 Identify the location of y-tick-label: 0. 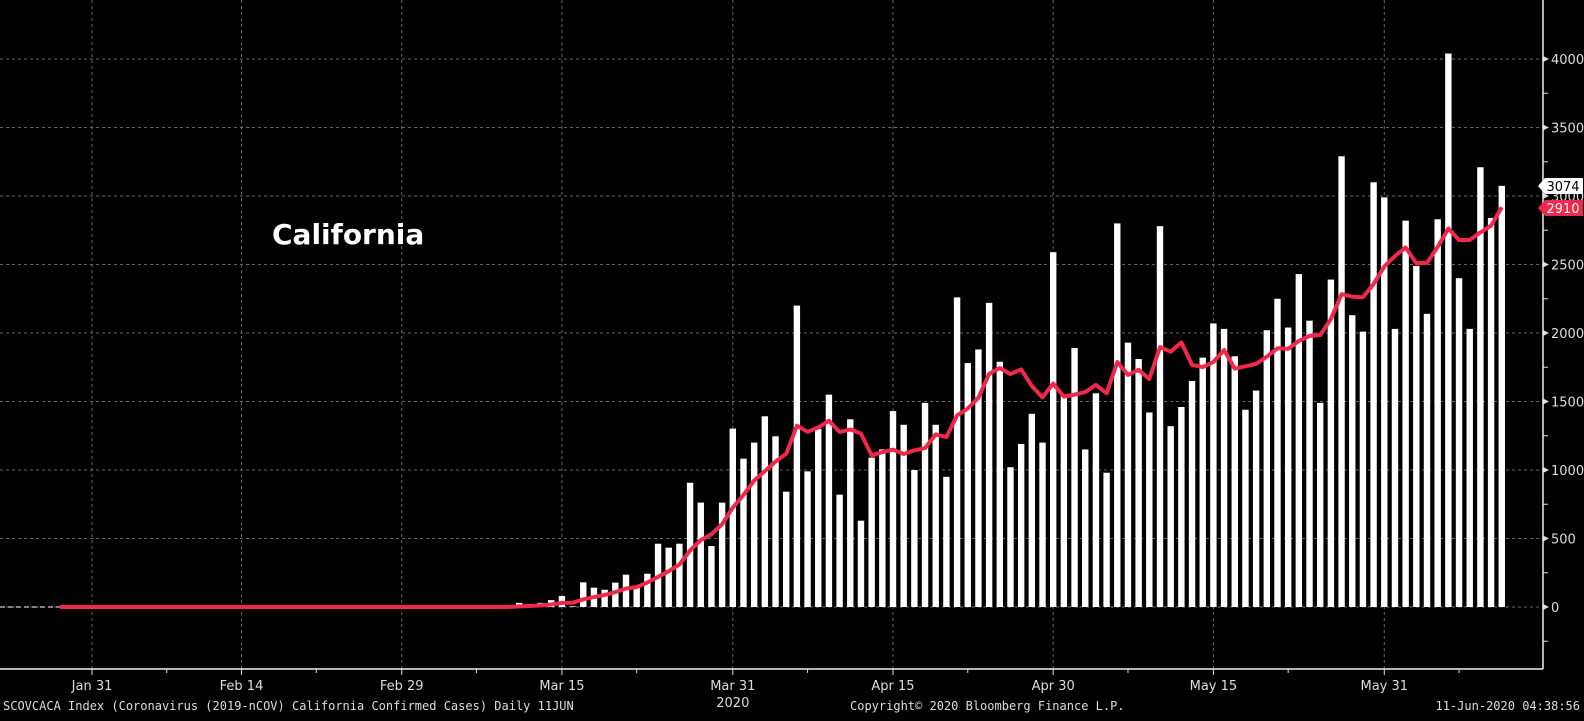
(1555, 608).